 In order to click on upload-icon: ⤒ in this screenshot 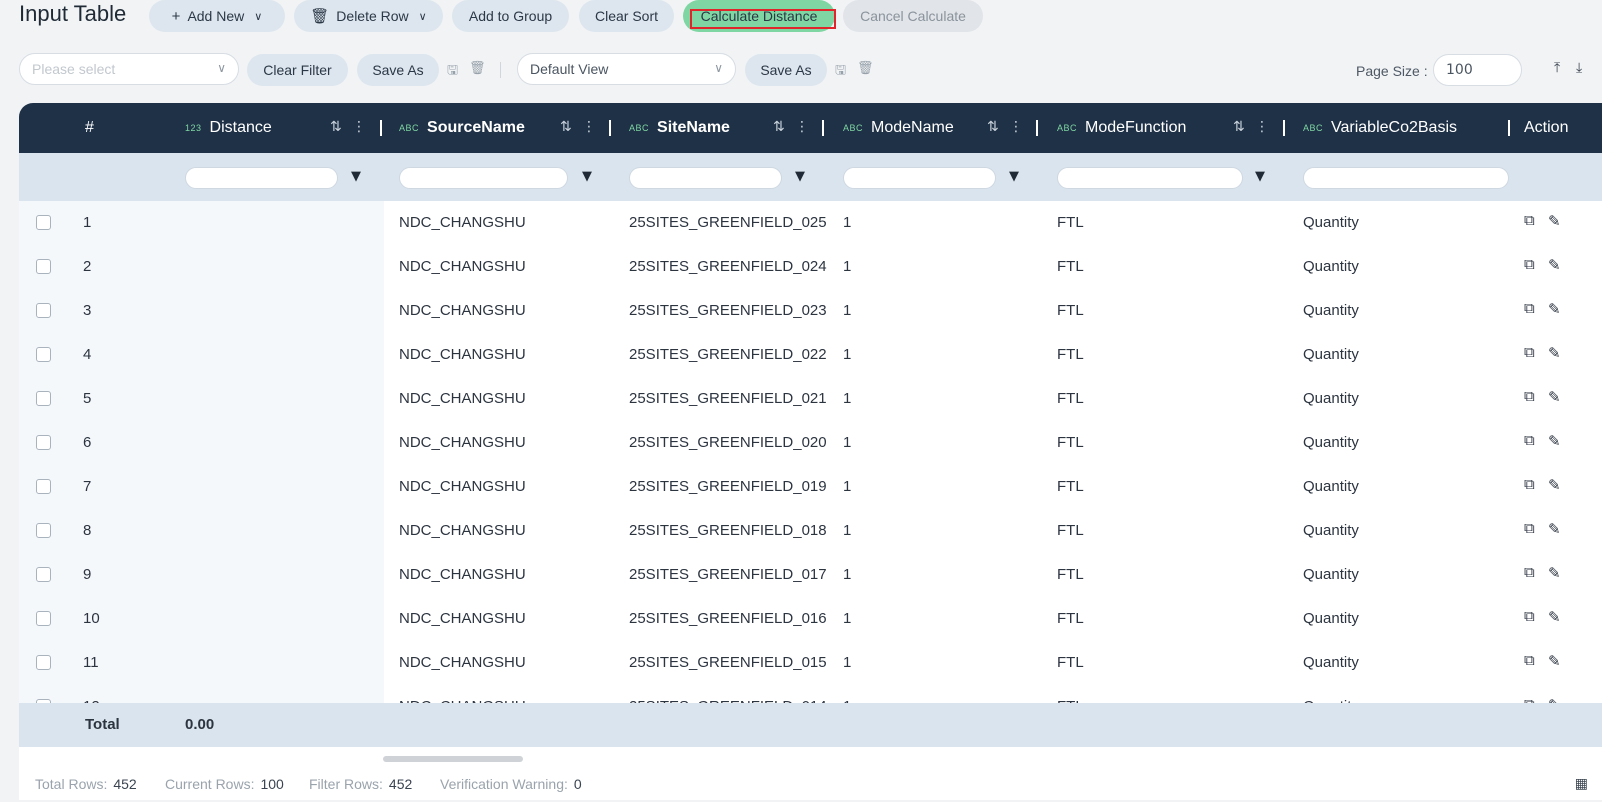, I will do `click(1557, 68)`.